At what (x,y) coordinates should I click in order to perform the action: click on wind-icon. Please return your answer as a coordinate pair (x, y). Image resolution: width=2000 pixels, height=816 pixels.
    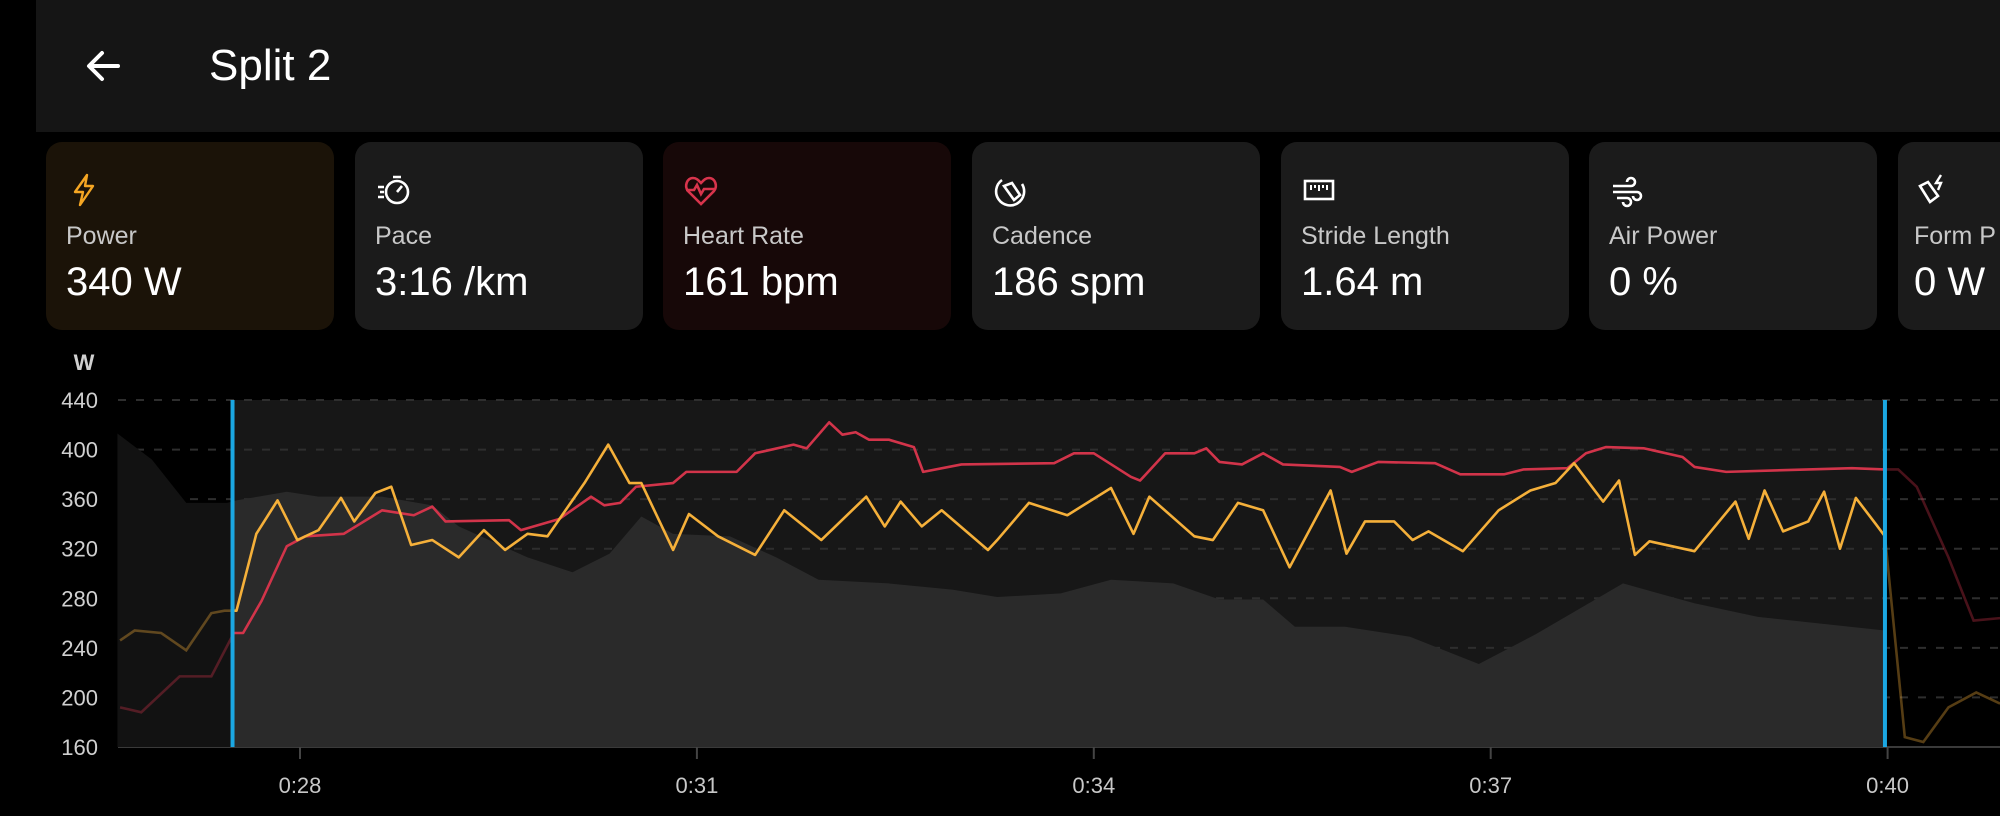
    Looking at the image, I should click on (1628, 192).